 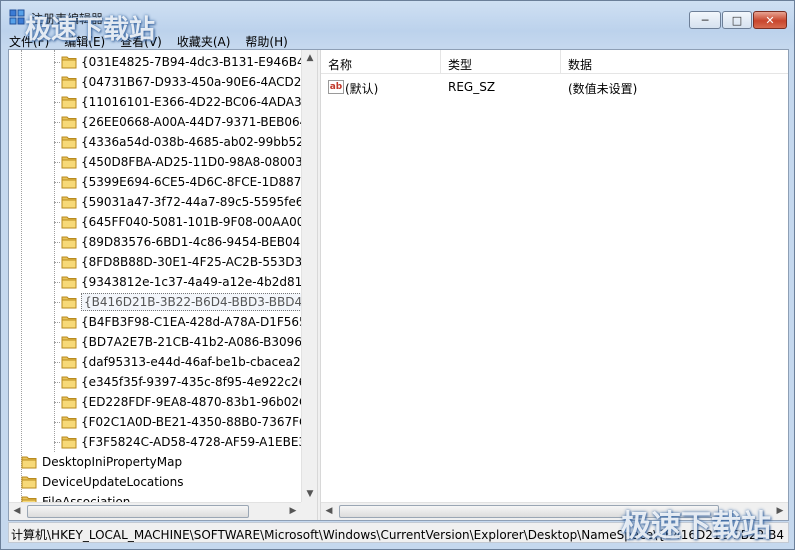 I want to click on tree-item: {B4FB3F98-C1EA-428d-A78A-D1F5659, so click(x=155, y=322).